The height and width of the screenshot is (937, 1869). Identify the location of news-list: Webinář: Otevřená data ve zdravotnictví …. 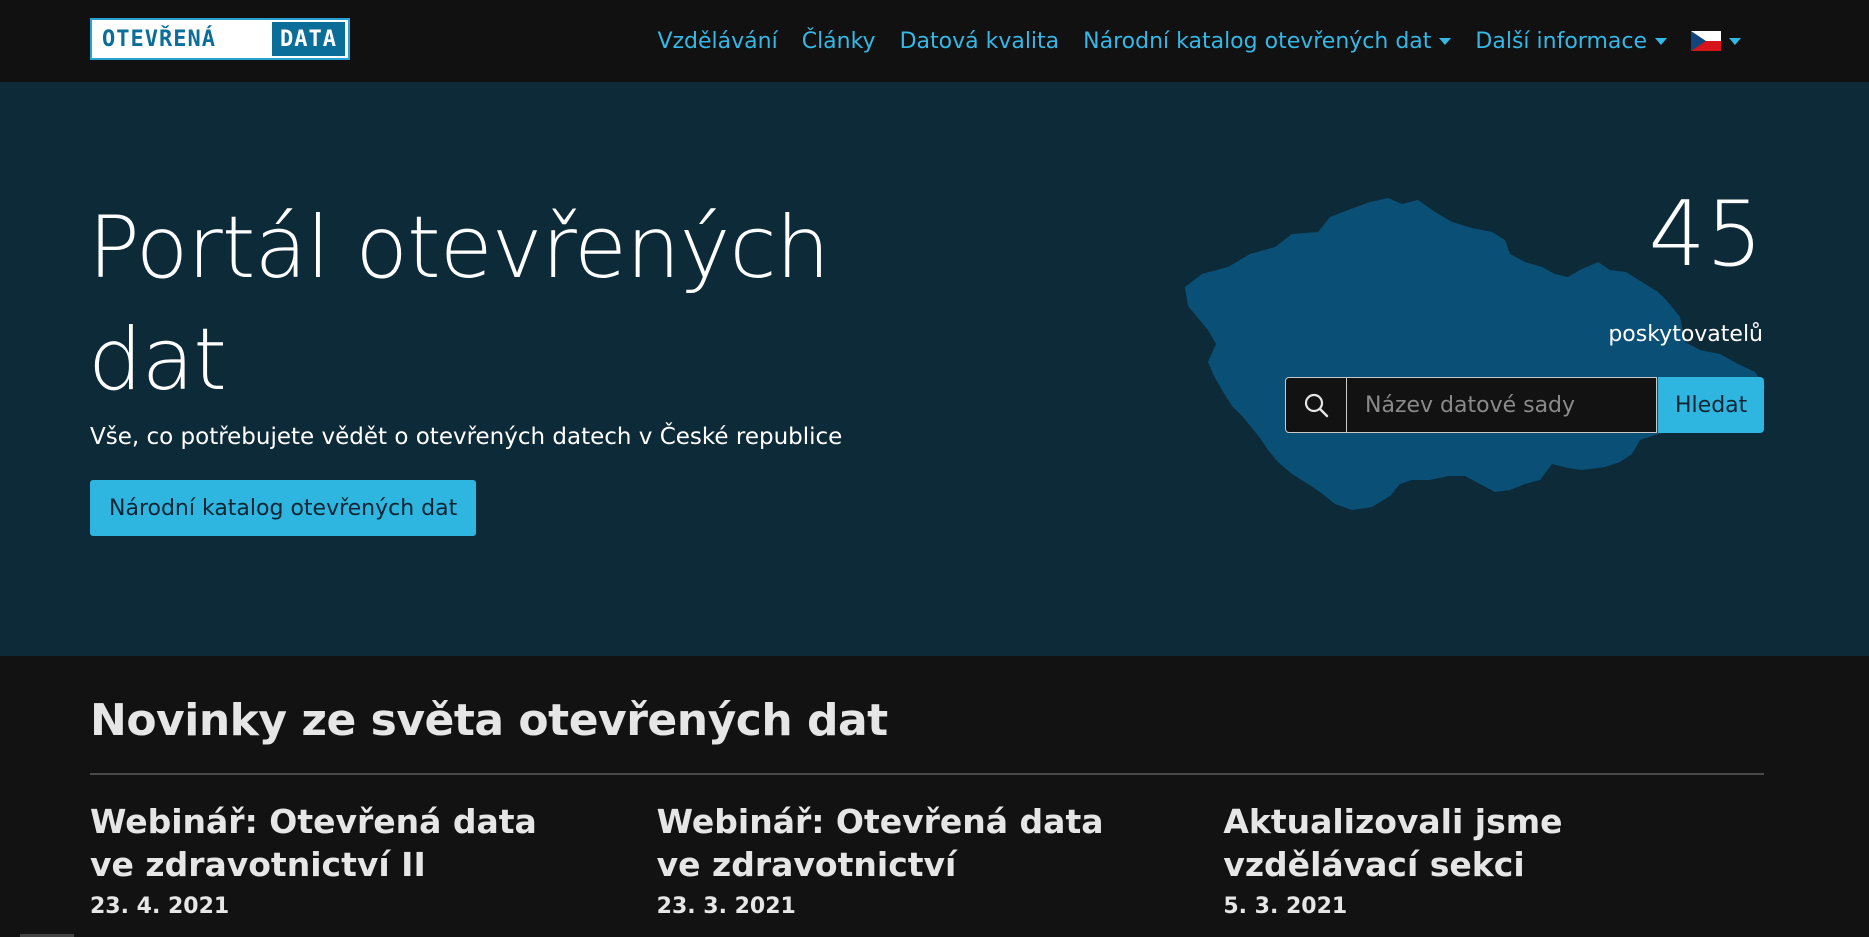
(940, 859).